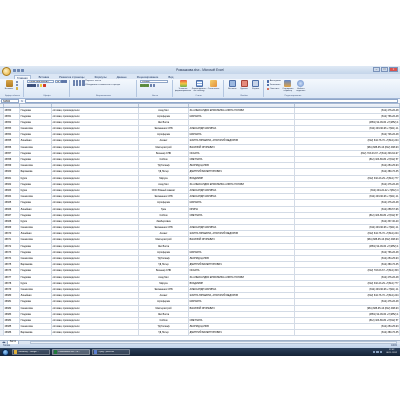 This screenshot has width=400, height=400. What do you see at coordinates (394, 346) in the screenshot?
I see `zoom-level: 100%` at bounding box center [394, 346].